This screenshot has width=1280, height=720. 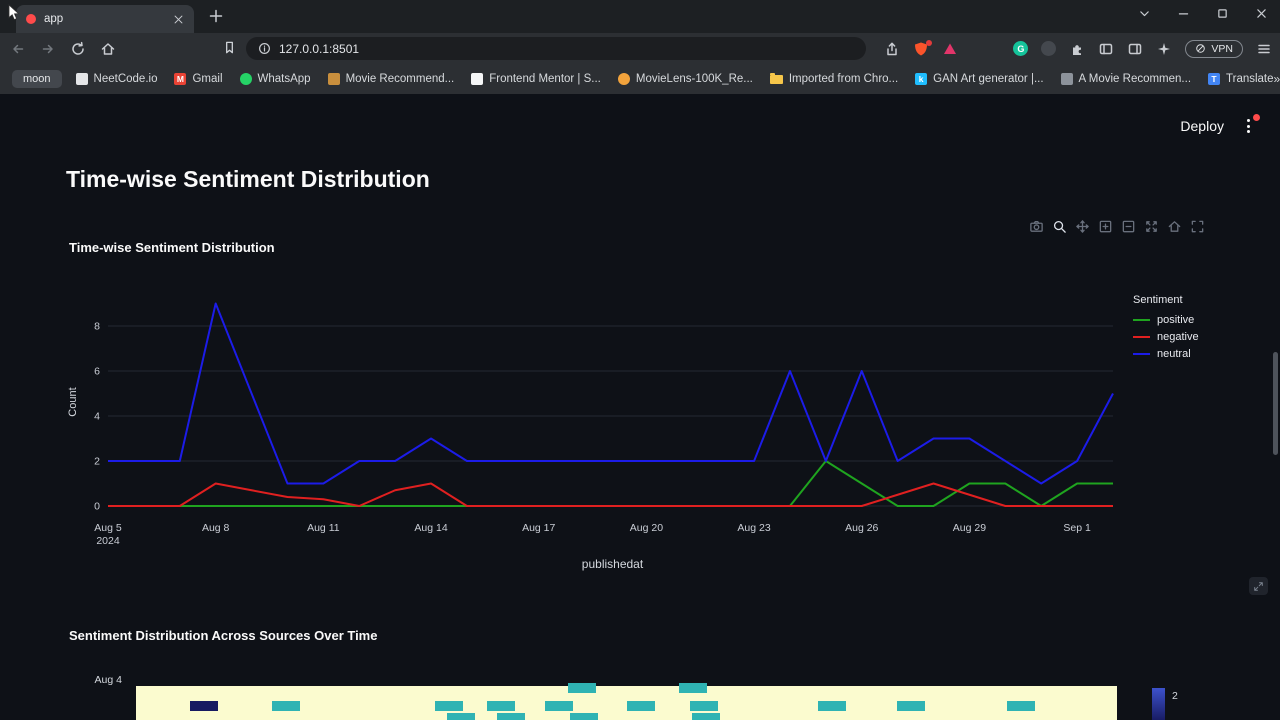 I want to click on menu-icon, so click(x=1264, y=49).